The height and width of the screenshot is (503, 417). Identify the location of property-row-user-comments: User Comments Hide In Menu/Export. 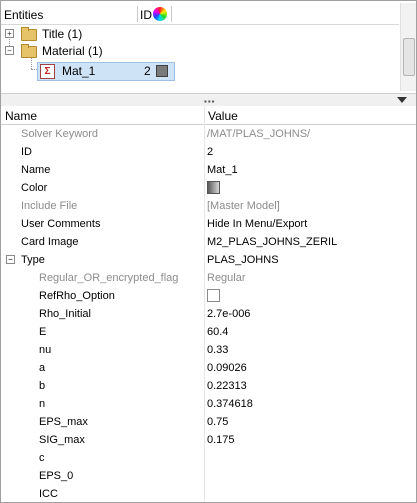
(208, 224).